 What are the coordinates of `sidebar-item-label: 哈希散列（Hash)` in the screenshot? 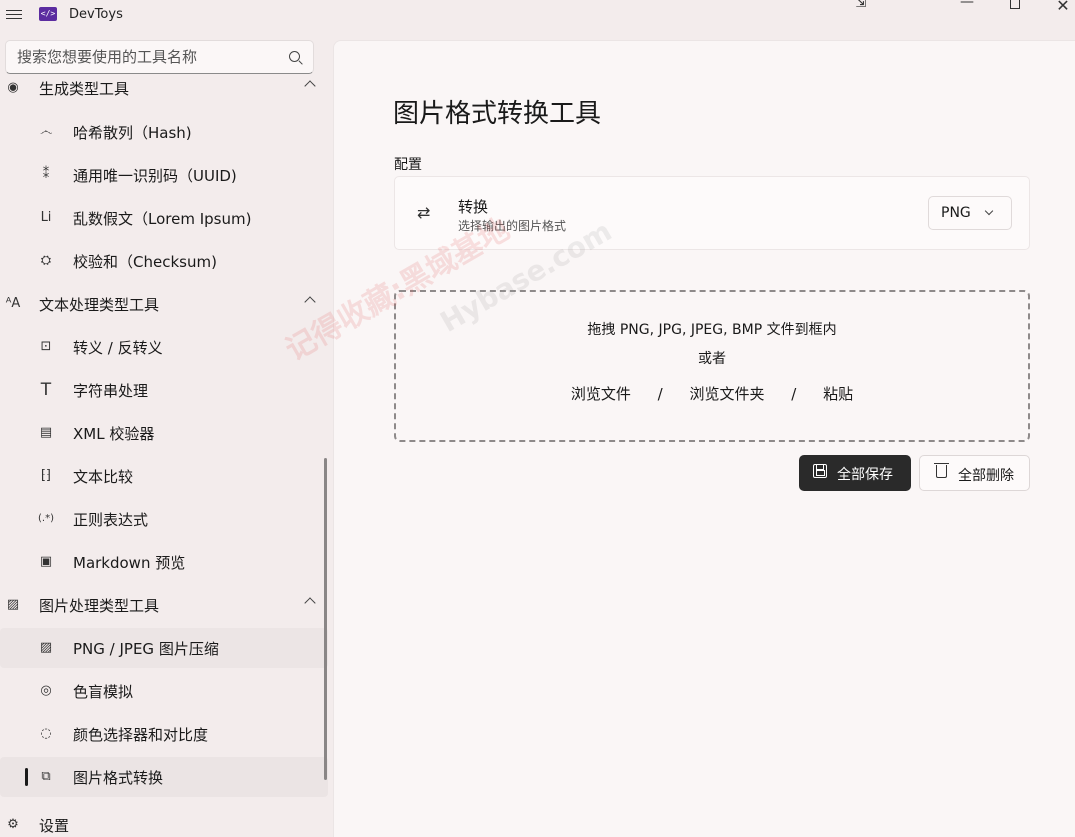 It's located at (132, 133).